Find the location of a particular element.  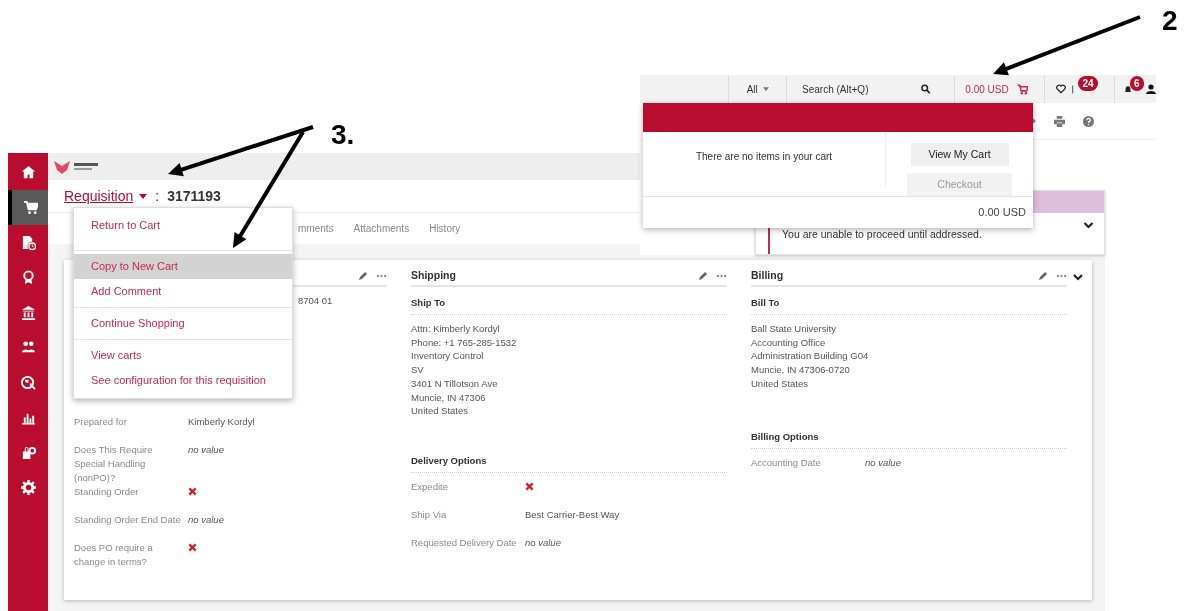

field-label: Prepared for is located at coordinates (101, 422).